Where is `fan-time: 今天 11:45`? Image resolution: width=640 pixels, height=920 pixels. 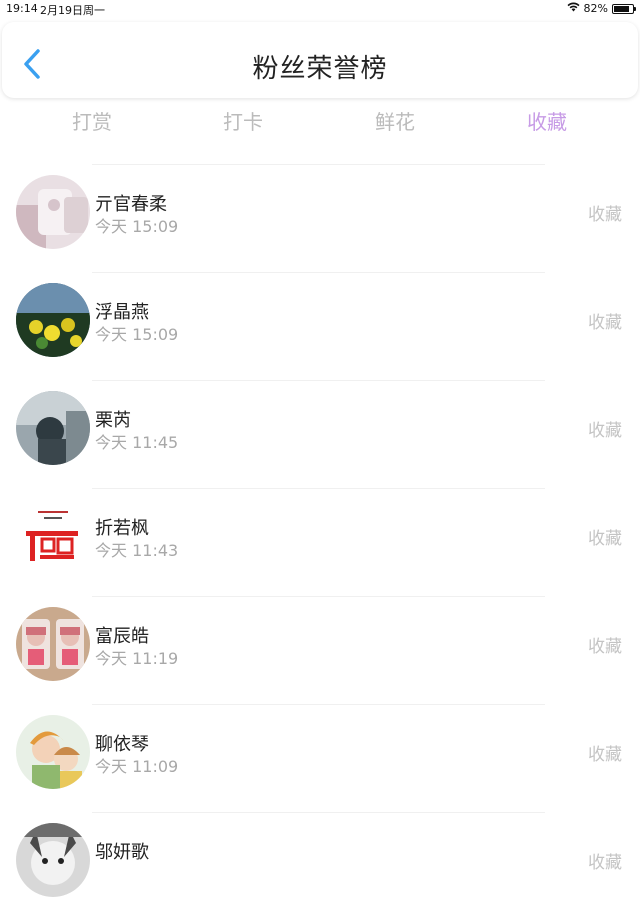 fan-time: 今天 11:45 is located at coordinates (137, 442).